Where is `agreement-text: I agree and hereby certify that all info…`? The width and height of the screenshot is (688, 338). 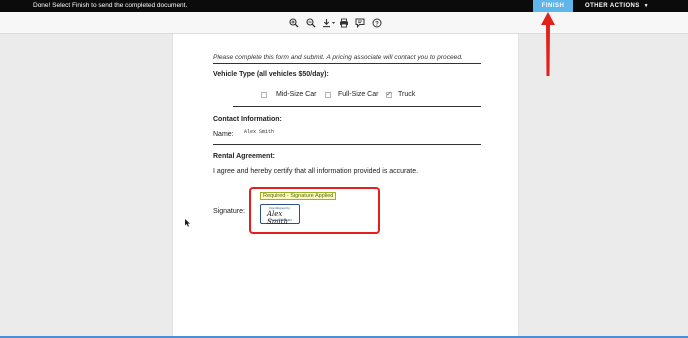 agreement-text: I agree and hereby certify that all info… is located at coordinates (316, 171).